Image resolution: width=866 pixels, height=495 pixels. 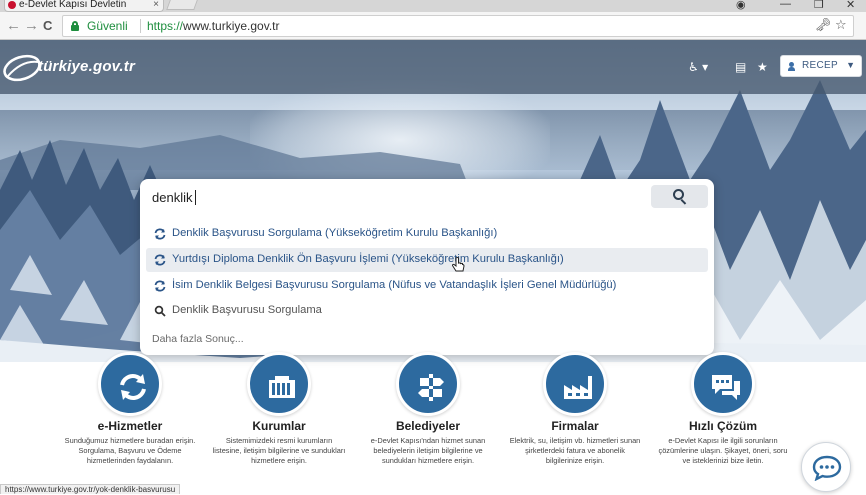 I want to click on suggestion-item: Denklik Başvurusu Sorgulama, so click(x=427, y=311).